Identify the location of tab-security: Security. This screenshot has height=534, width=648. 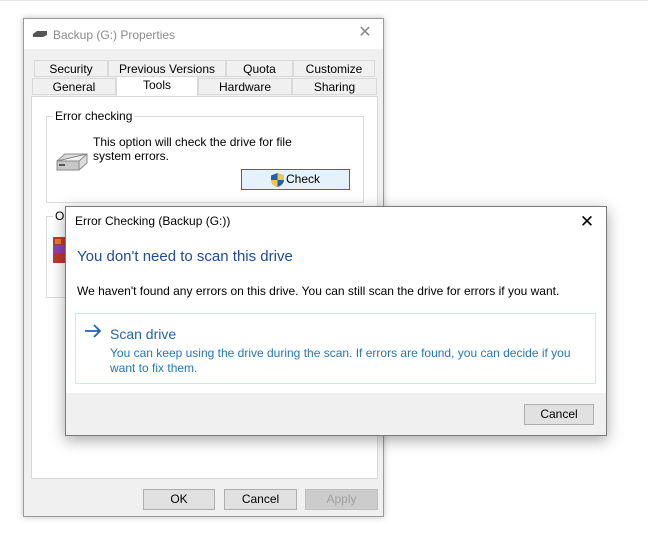
(71, 68).